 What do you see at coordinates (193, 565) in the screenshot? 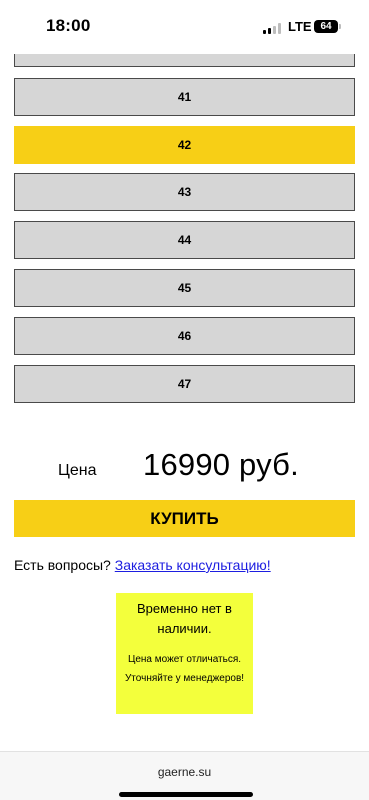
I see `consultation-link: Заказать консультацию!` at bounding box center [193, 565].